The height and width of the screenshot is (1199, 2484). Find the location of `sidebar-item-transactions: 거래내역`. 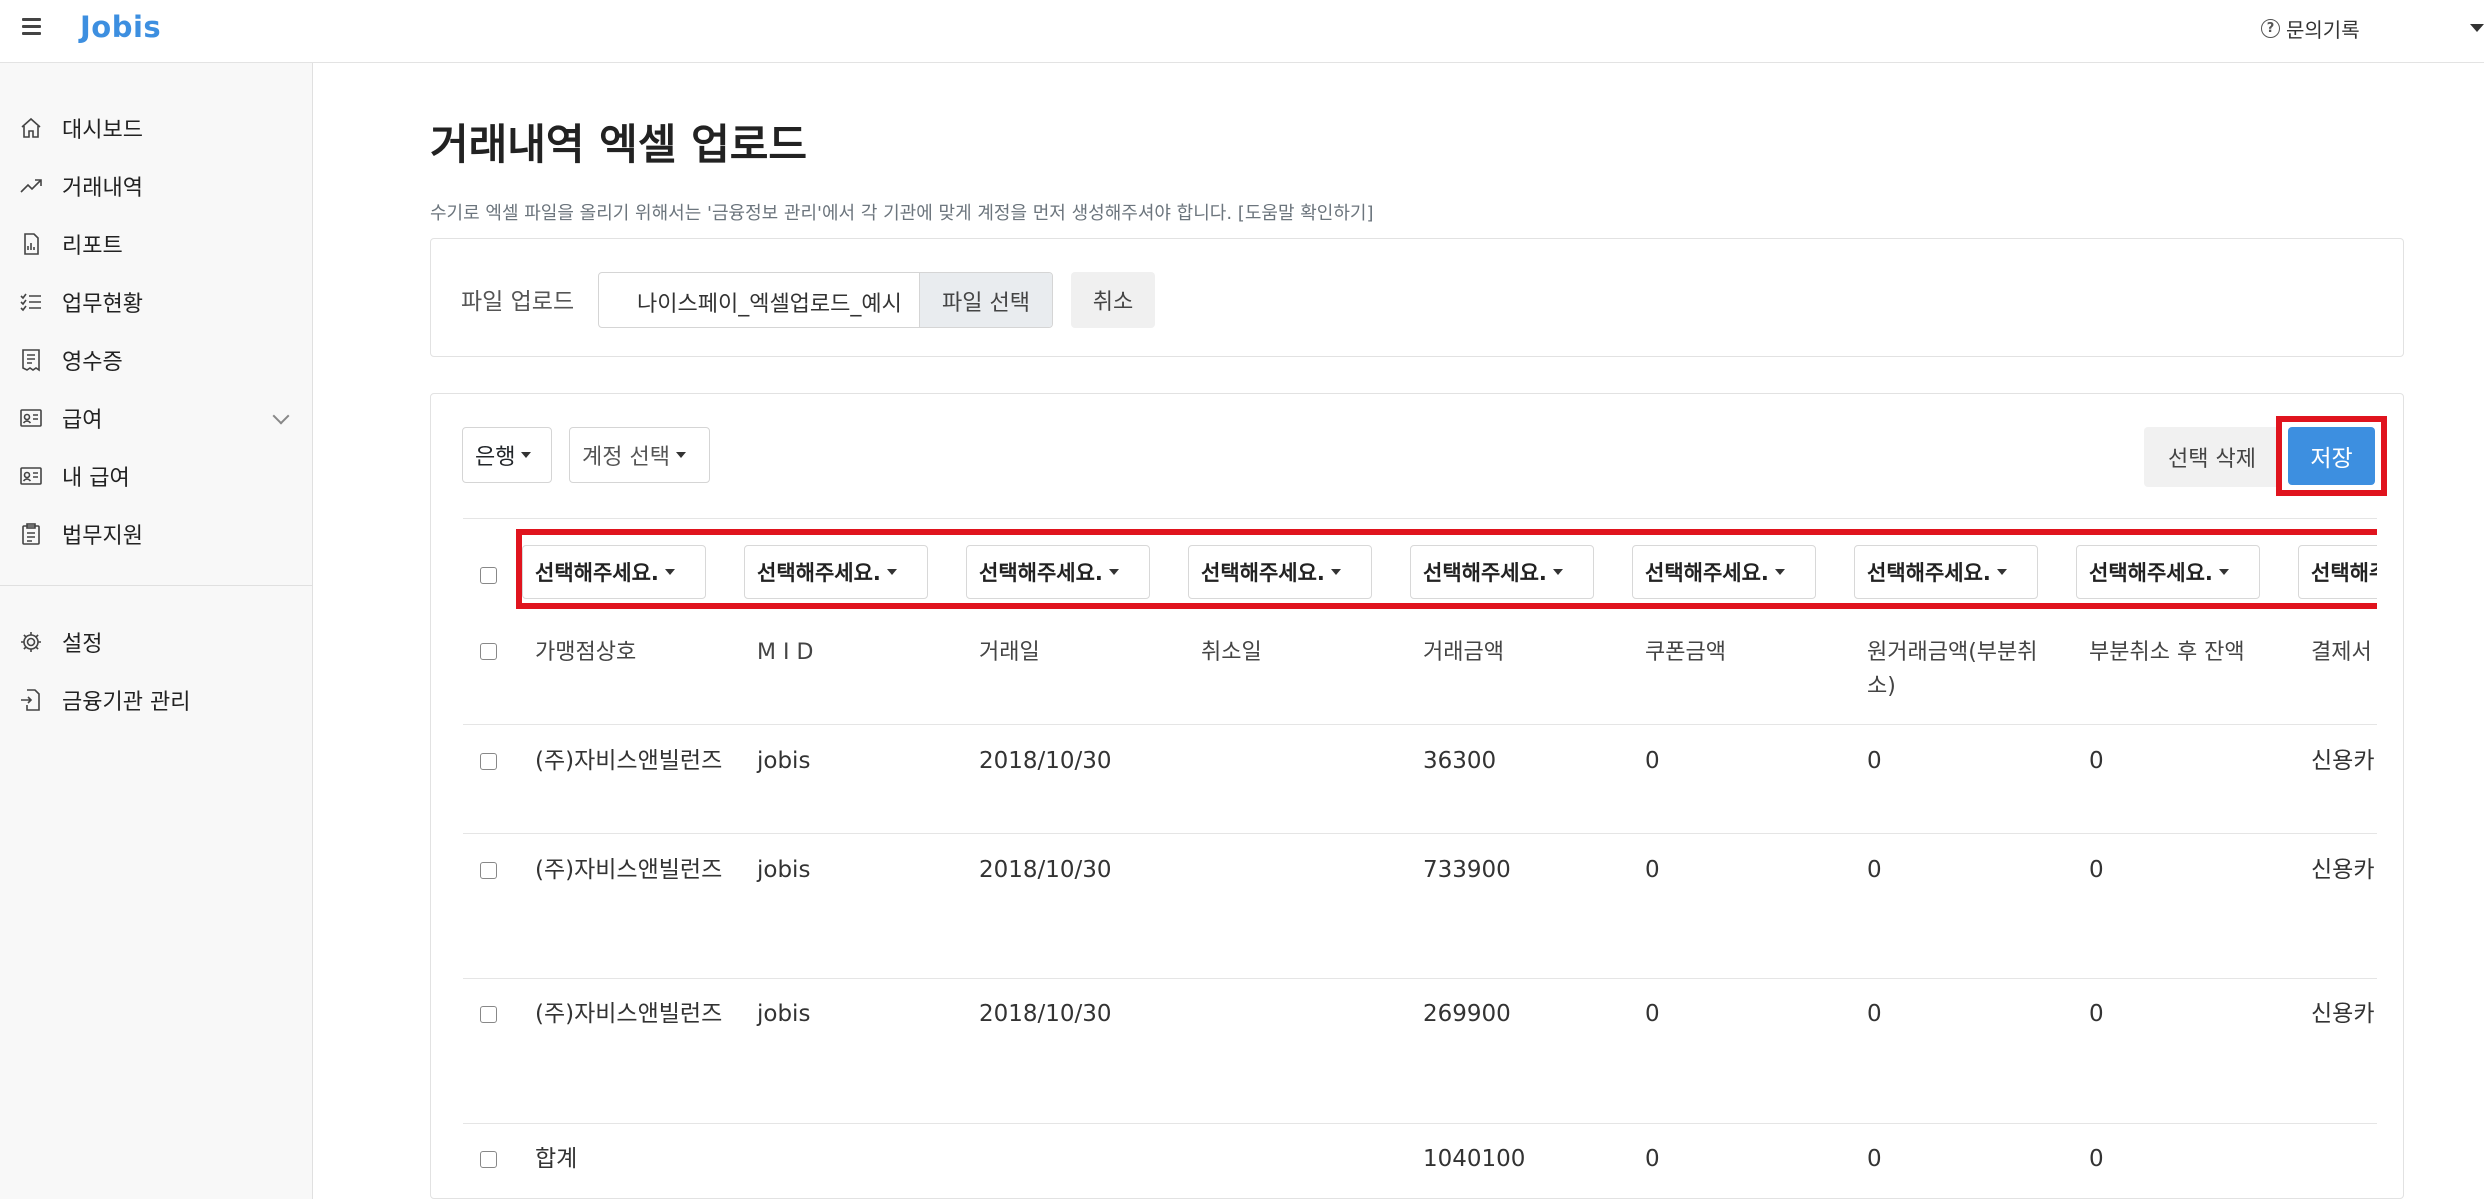

sidebar-item-transactions: 거래내역 is located at coordinates (156, 186).